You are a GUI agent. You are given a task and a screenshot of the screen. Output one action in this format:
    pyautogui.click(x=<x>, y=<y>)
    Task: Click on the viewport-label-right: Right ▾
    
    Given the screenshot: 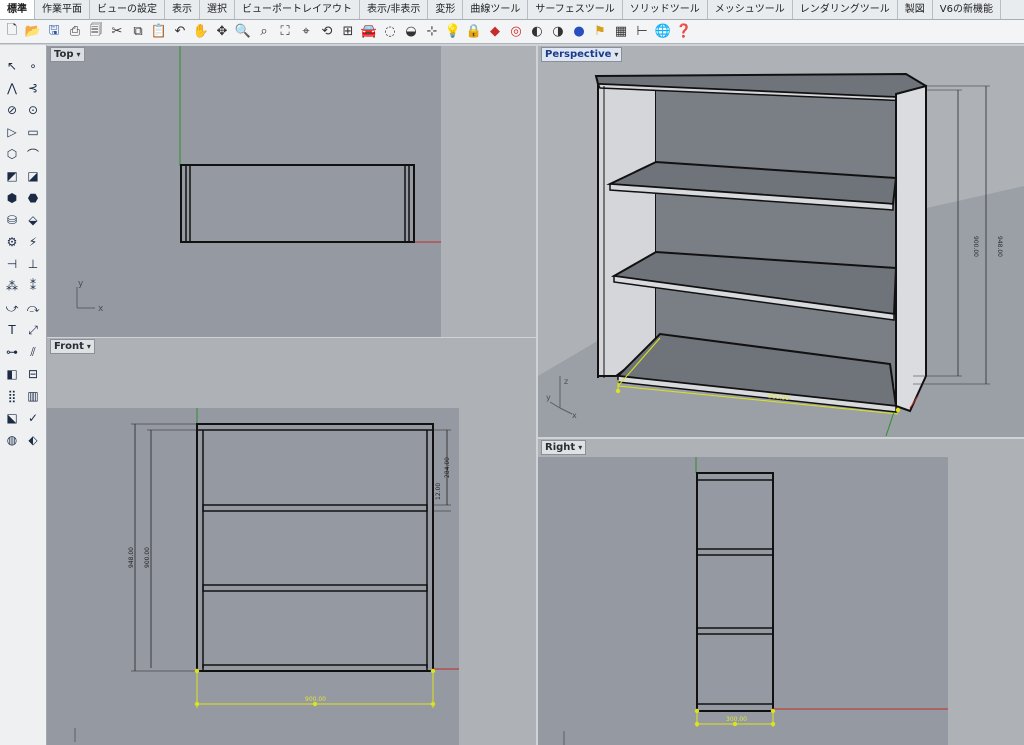 What is the action you would take?
    pyautogui.click(x=564, y=447)
    